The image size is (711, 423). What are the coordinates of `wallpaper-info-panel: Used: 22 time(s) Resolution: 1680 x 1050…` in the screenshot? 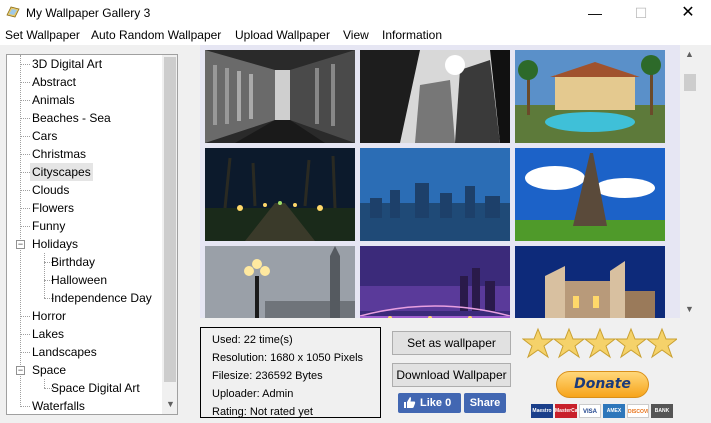 It's located at (290, 372).